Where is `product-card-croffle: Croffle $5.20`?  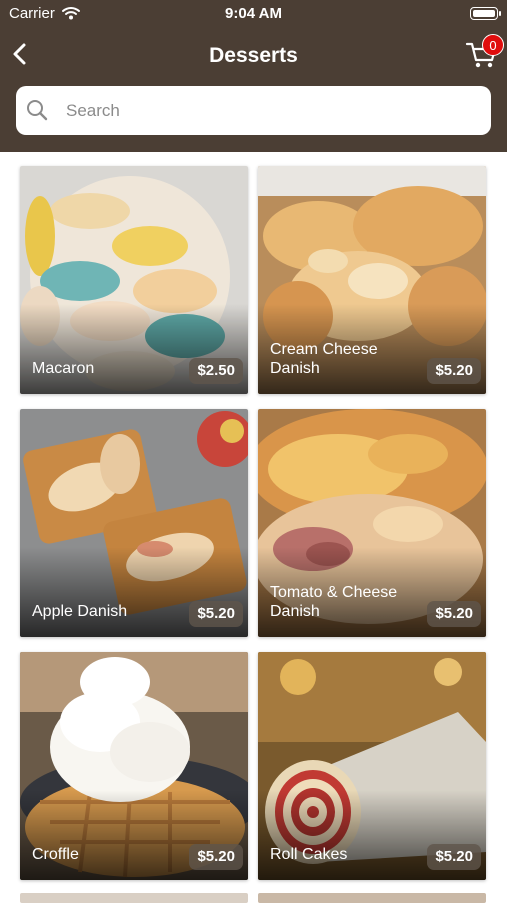
product-card-croffle: Croffle $5.20 is located at coordinates (134, 766).